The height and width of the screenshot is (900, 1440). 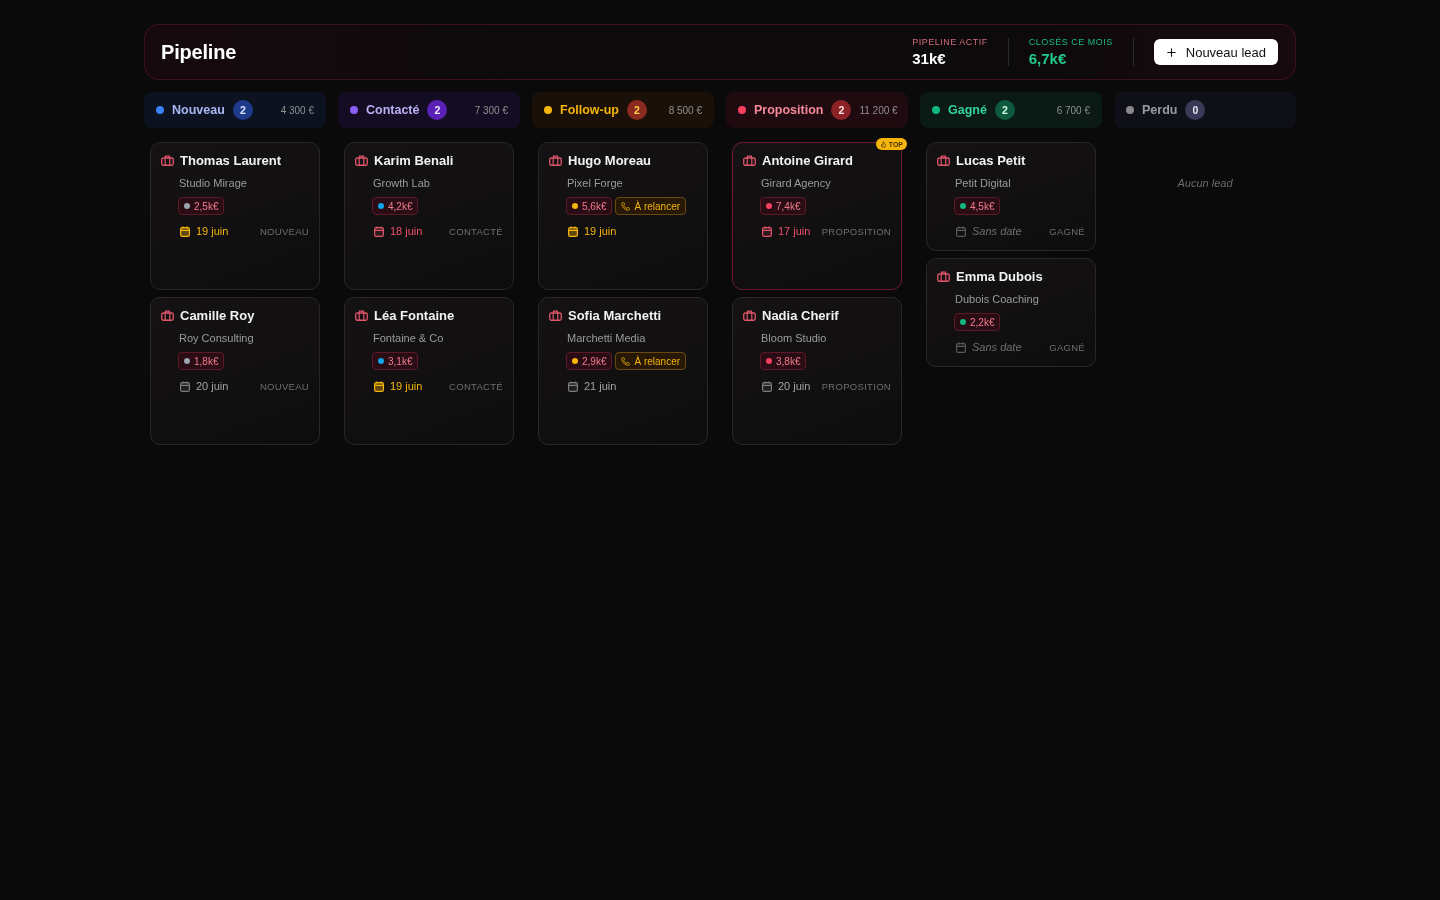 What do you see at coordinates (929, 58) in the screenshot?
I see `stat-value: 31k€` at bounding box center [929, 58].